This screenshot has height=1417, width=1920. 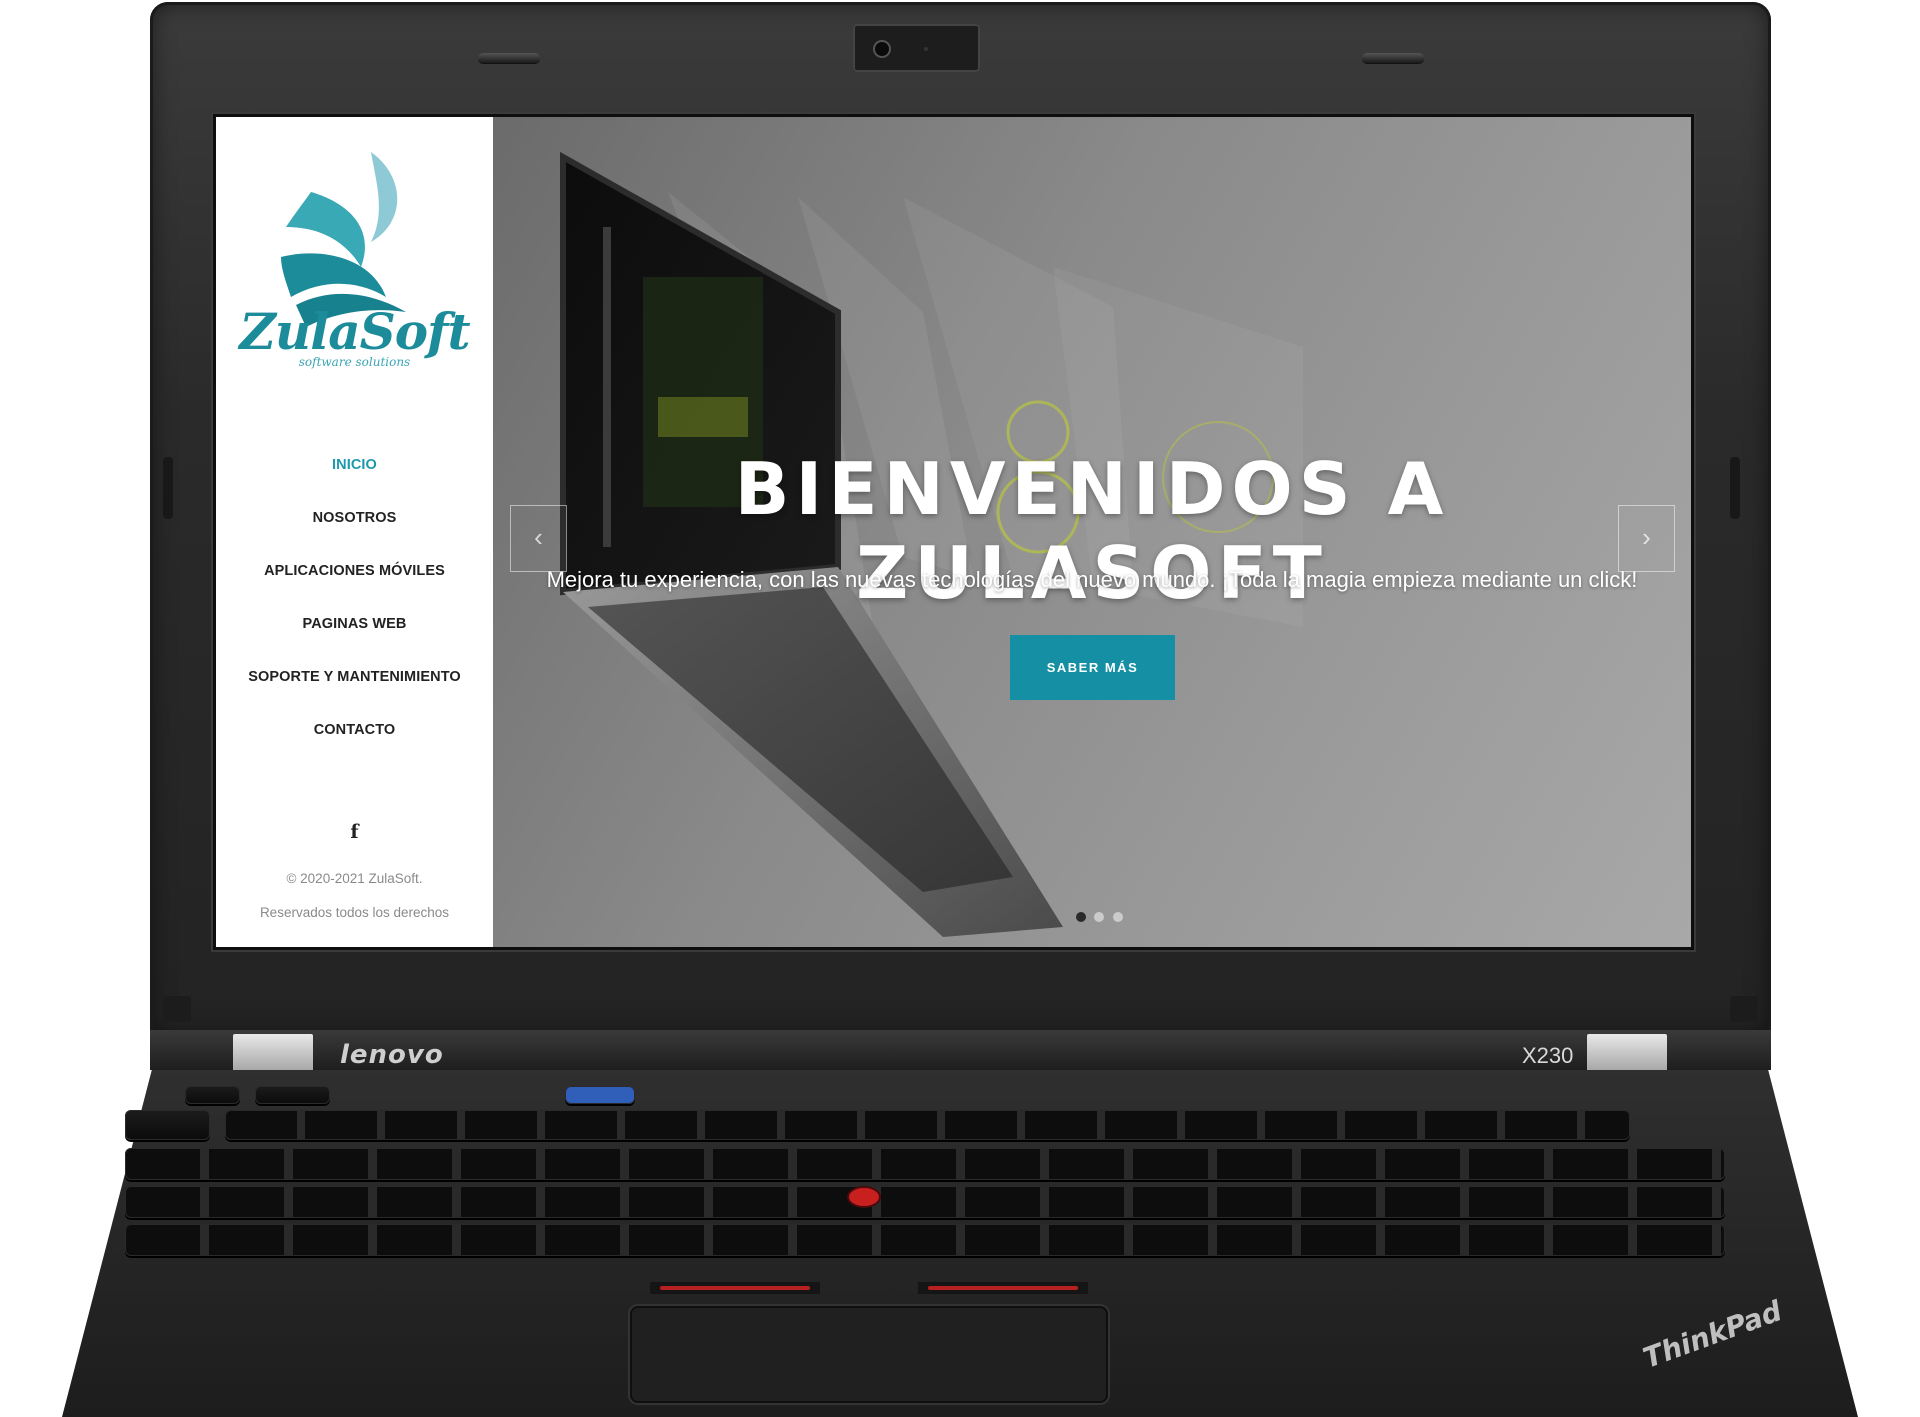 What do you see at coordinates (354, 677) in the screenshot?
I see `nav-item-soporte-mantenimiento: SOPORTE Y MANTENIMIENTO` at bounding box center [354, 677].